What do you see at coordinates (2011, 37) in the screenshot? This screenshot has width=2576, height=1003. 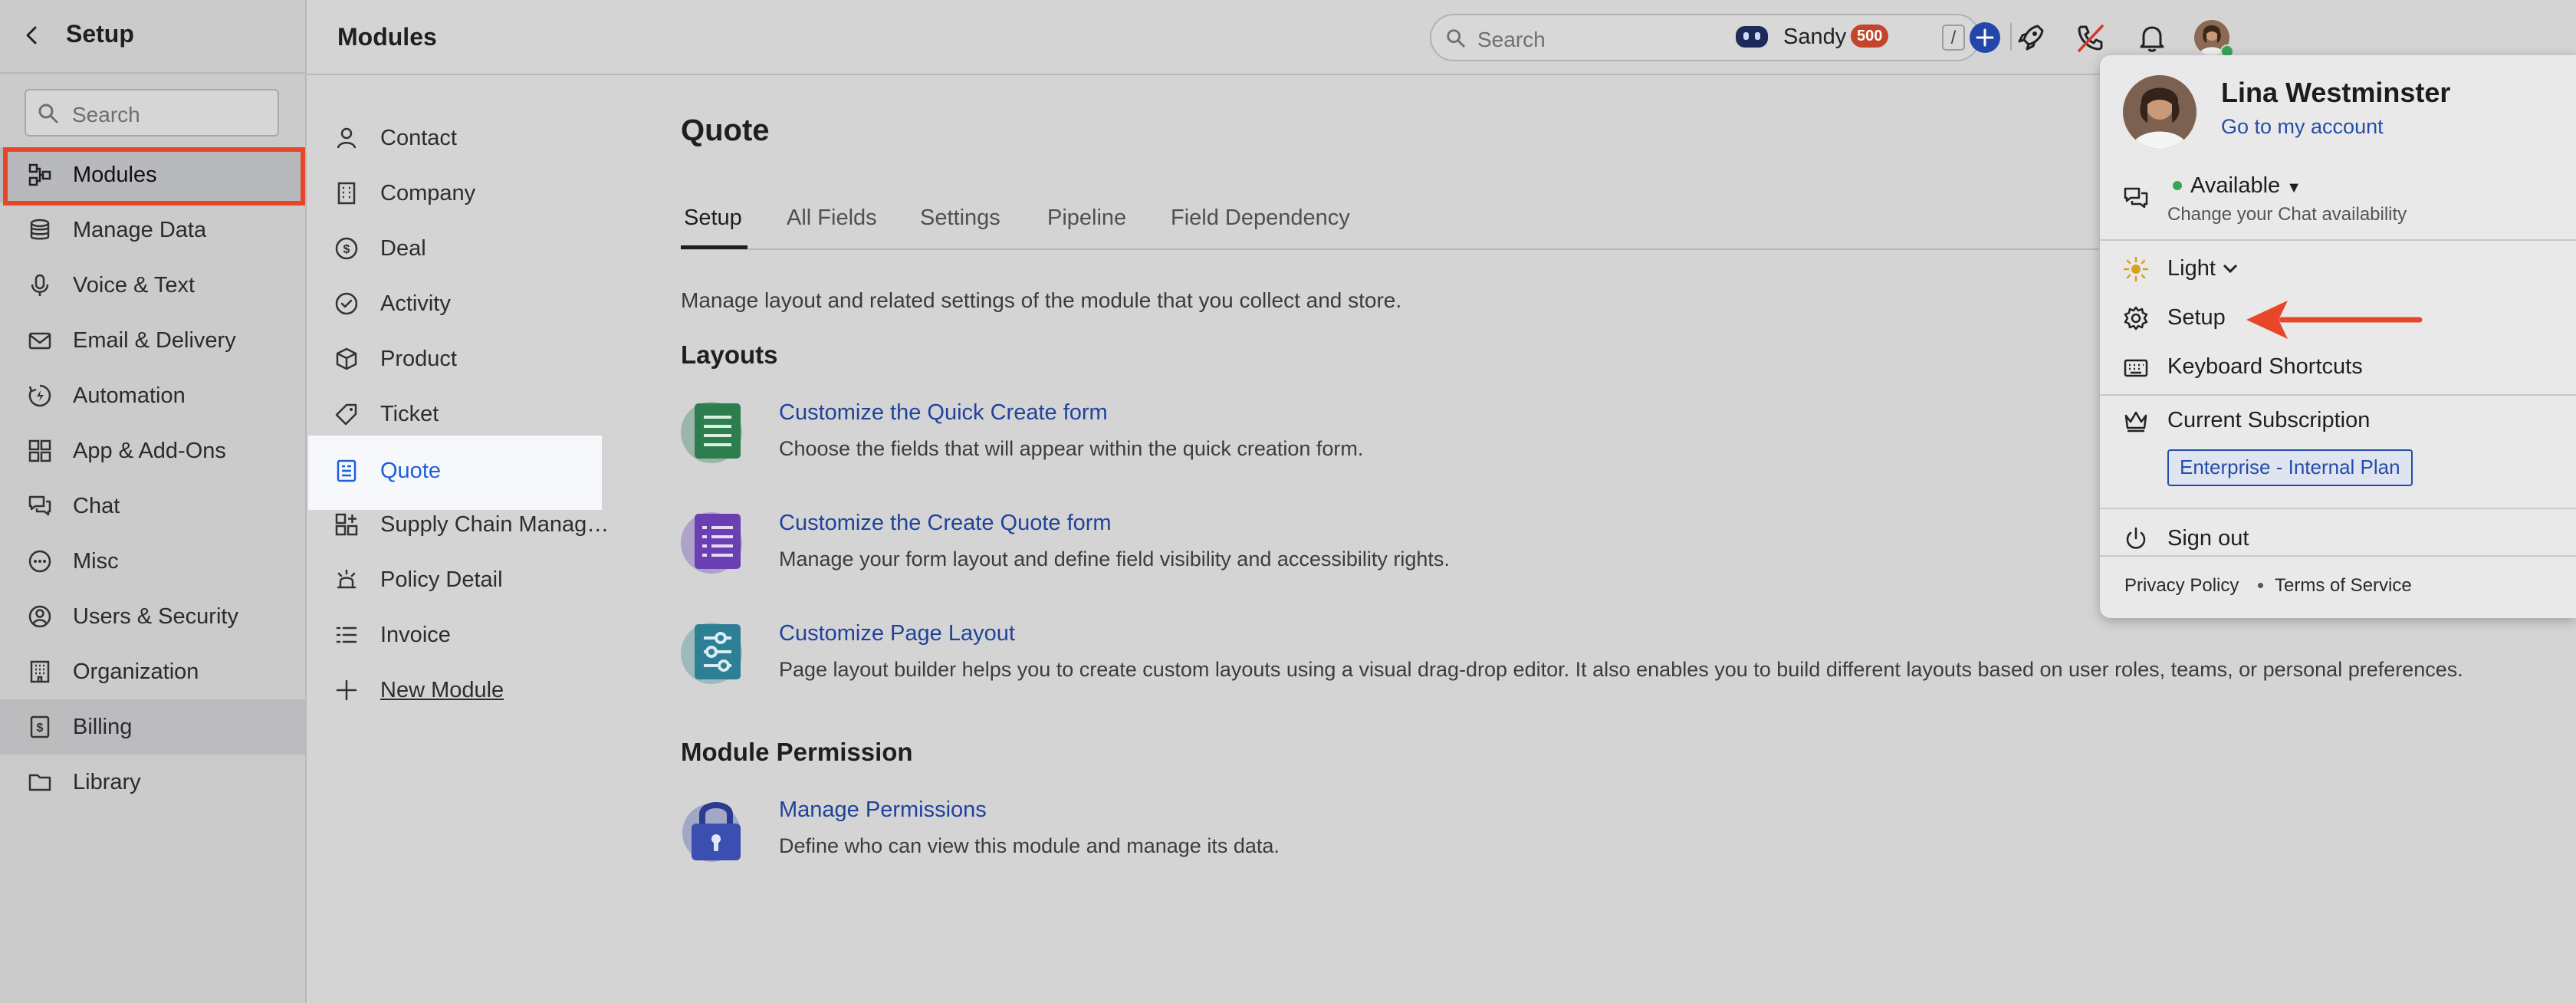 I see `divider` at bounding box center [2011, 37].